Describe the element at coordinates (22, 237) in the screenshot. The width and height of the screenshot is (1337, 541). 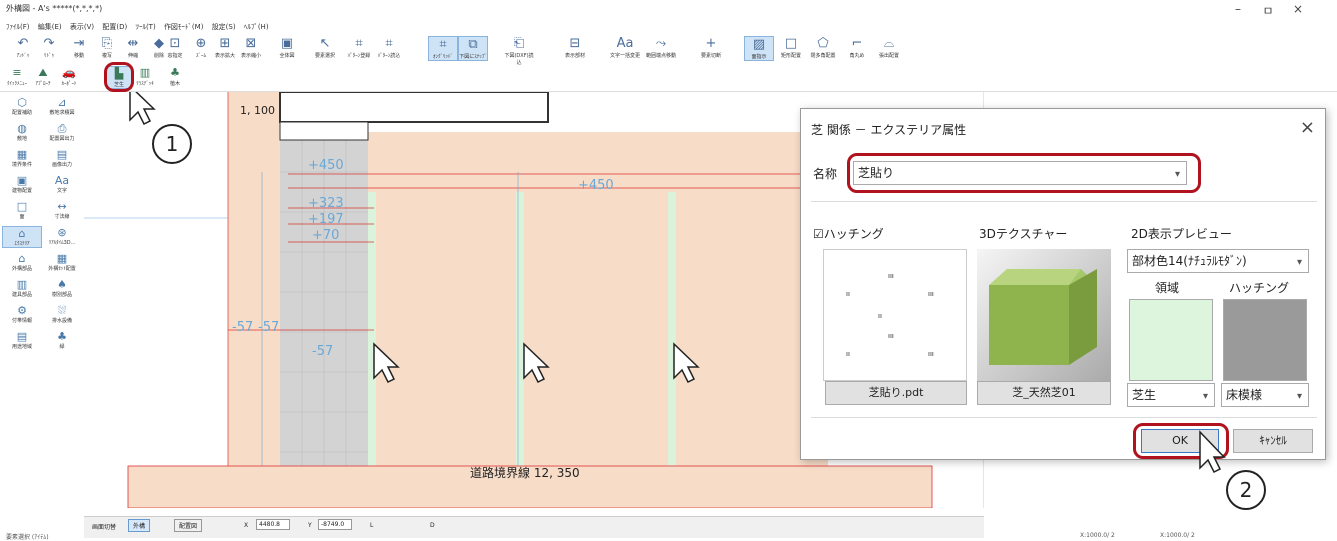
I see `sidebar-item-10: ⌂ ｴｸｽﾃﾘｱ` at that location.